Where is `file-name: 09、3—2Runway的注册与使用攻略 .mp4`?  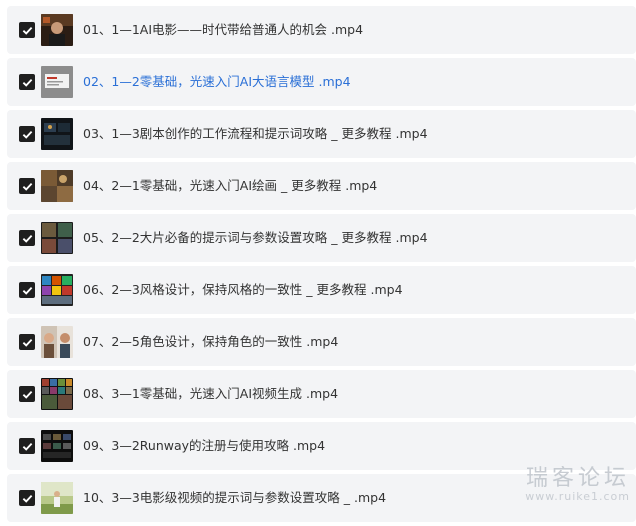
file-name: 09、3—2Runway的注册与使用攻略 .mp4 is located at coordinates (204, 446).